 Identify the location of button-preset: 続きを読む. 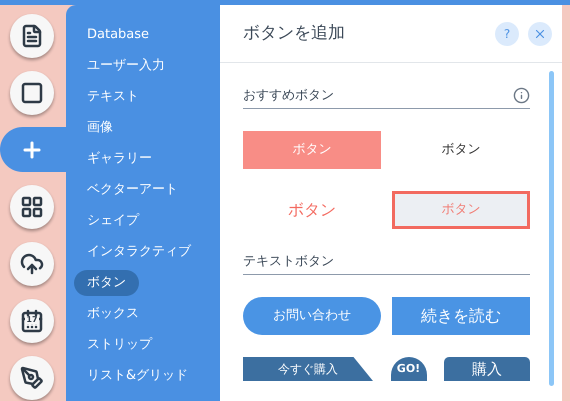
(461, 316).